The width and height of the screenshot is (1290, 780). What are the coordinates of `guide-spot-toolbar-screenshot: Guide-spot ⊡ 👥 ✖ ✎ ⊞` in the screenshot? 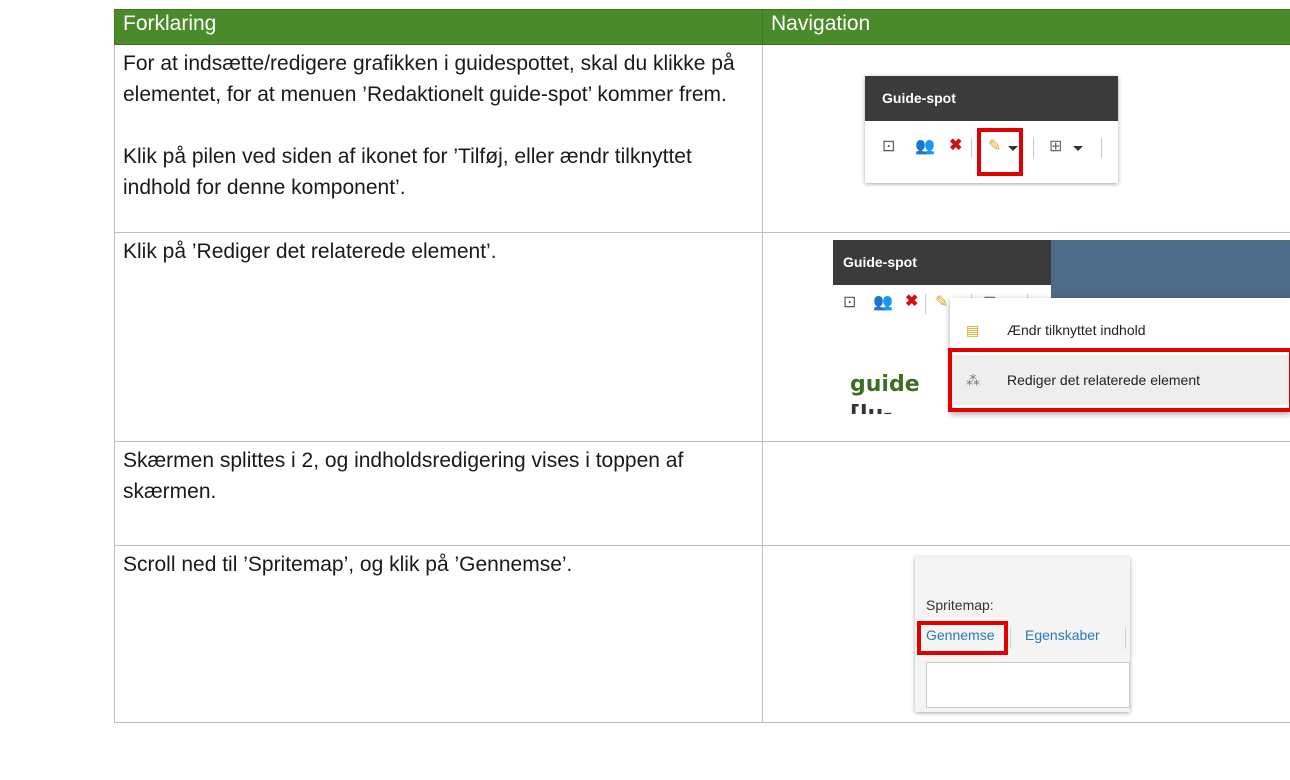 It's located at (991, 129).